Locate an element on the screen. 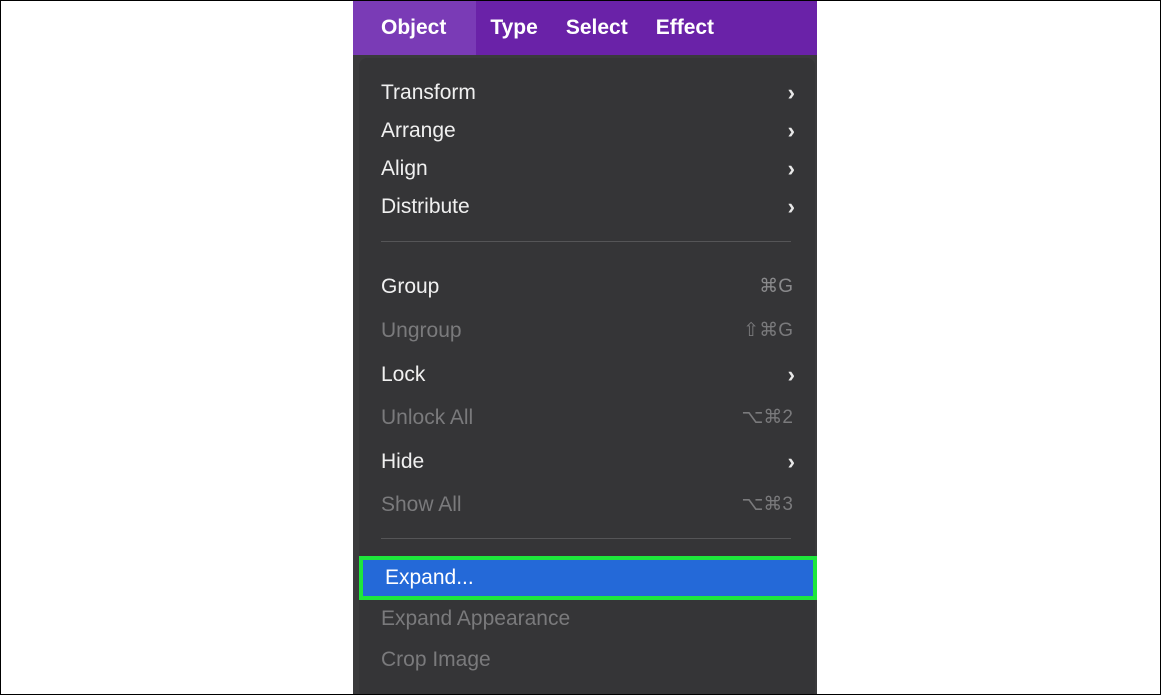 This screenshot has height=695, width=1161. menu-type: Type is located at coordinates (513, 28).